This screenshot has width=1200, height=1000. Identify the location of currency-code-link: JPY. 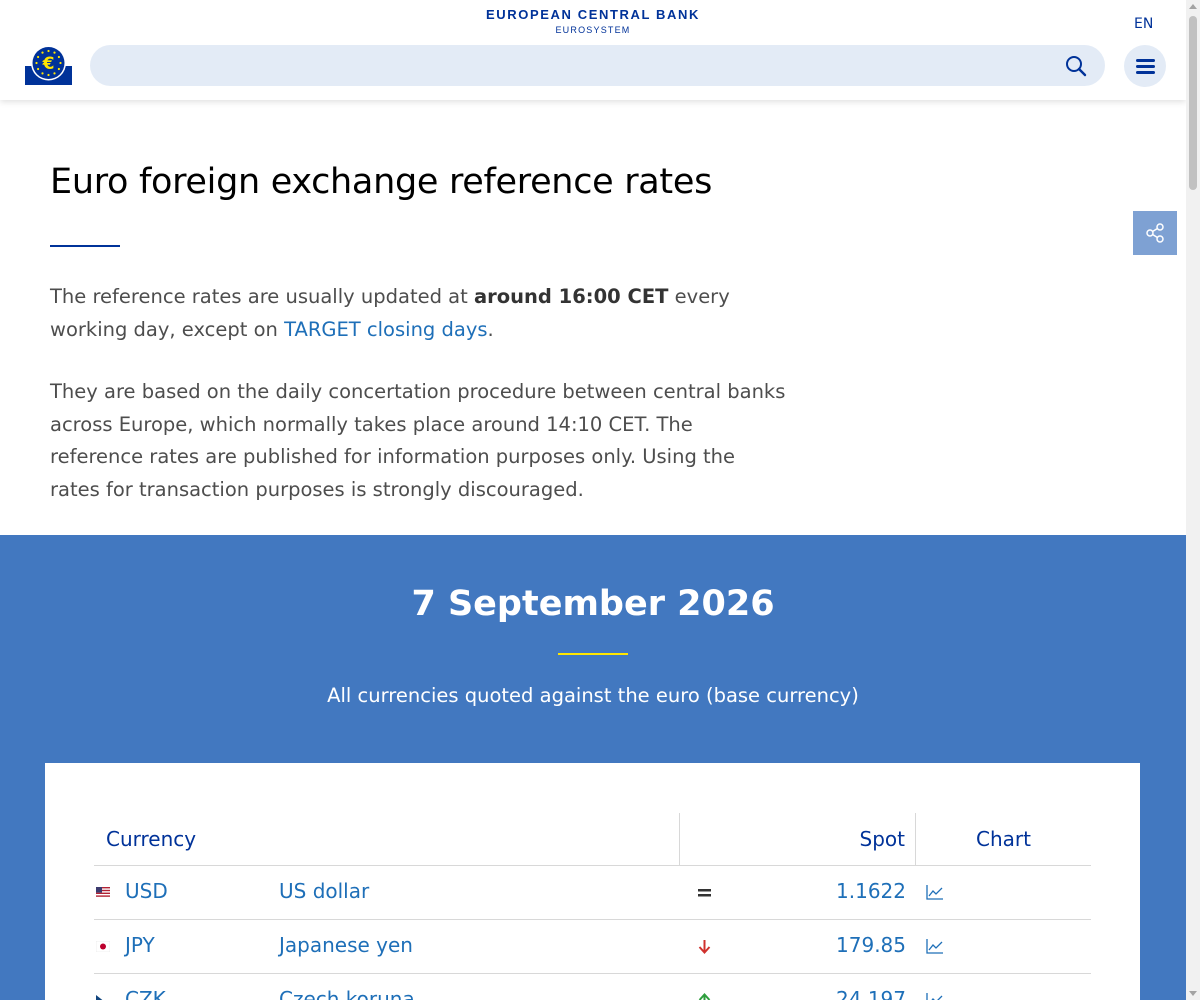
(140, 945).